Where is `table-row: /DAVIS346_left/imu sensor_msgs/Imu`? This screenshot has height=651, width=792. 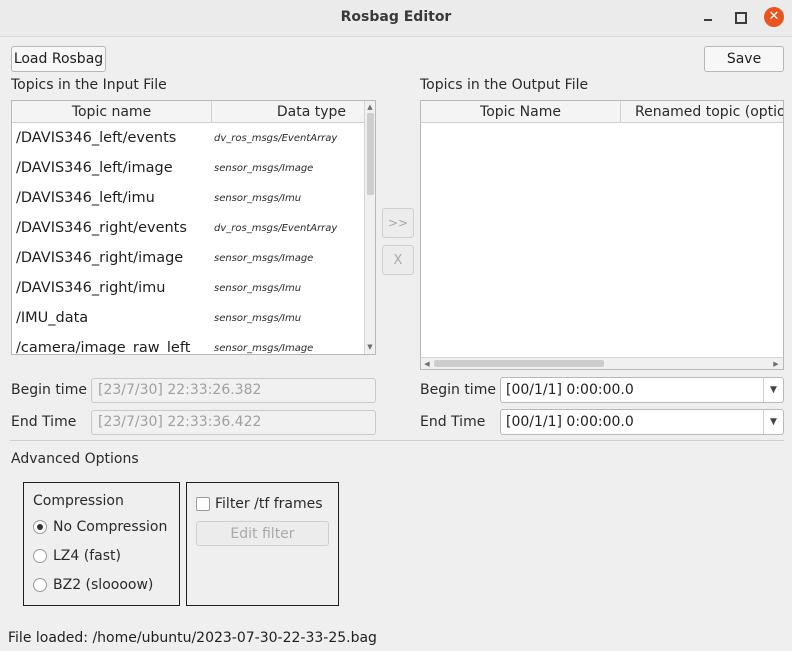
table-row: /DAVIS346_left/imu sensor_msgs/Imu is located at coordinates (188, 198).